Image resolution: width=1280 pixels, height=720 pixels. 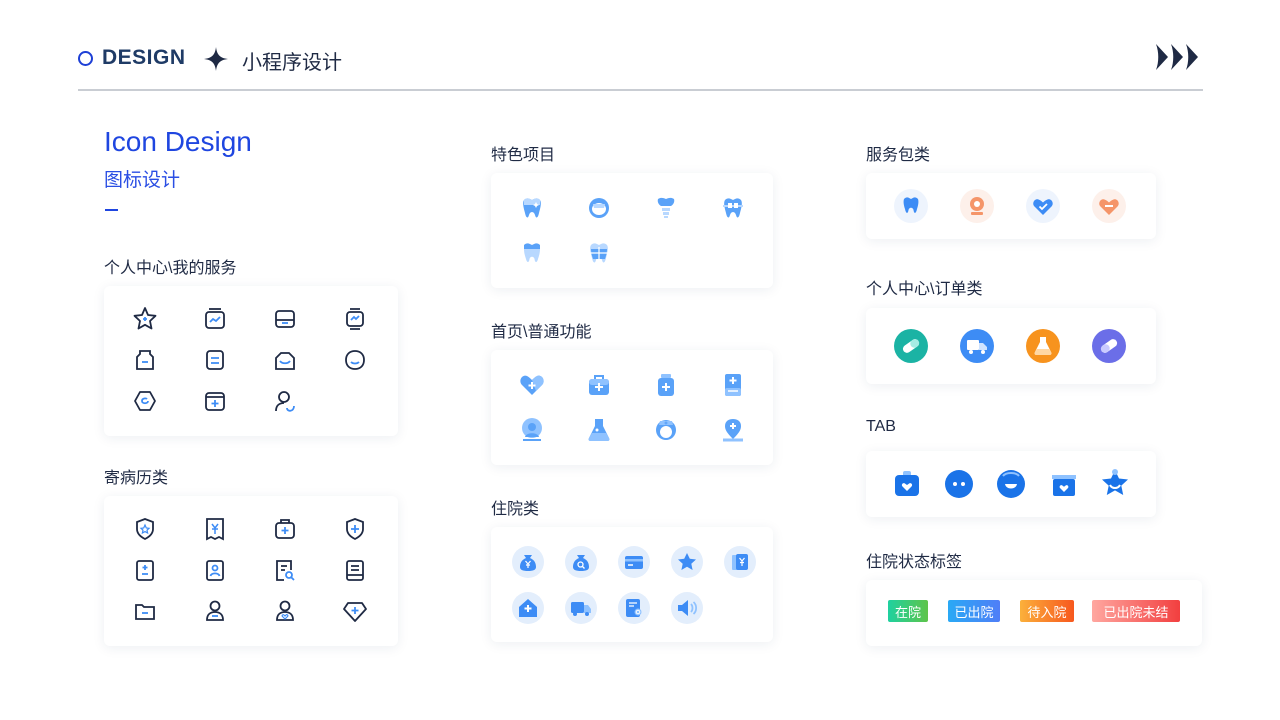 I want to click on tooth-crown-icon, so click(x=532, y=253).